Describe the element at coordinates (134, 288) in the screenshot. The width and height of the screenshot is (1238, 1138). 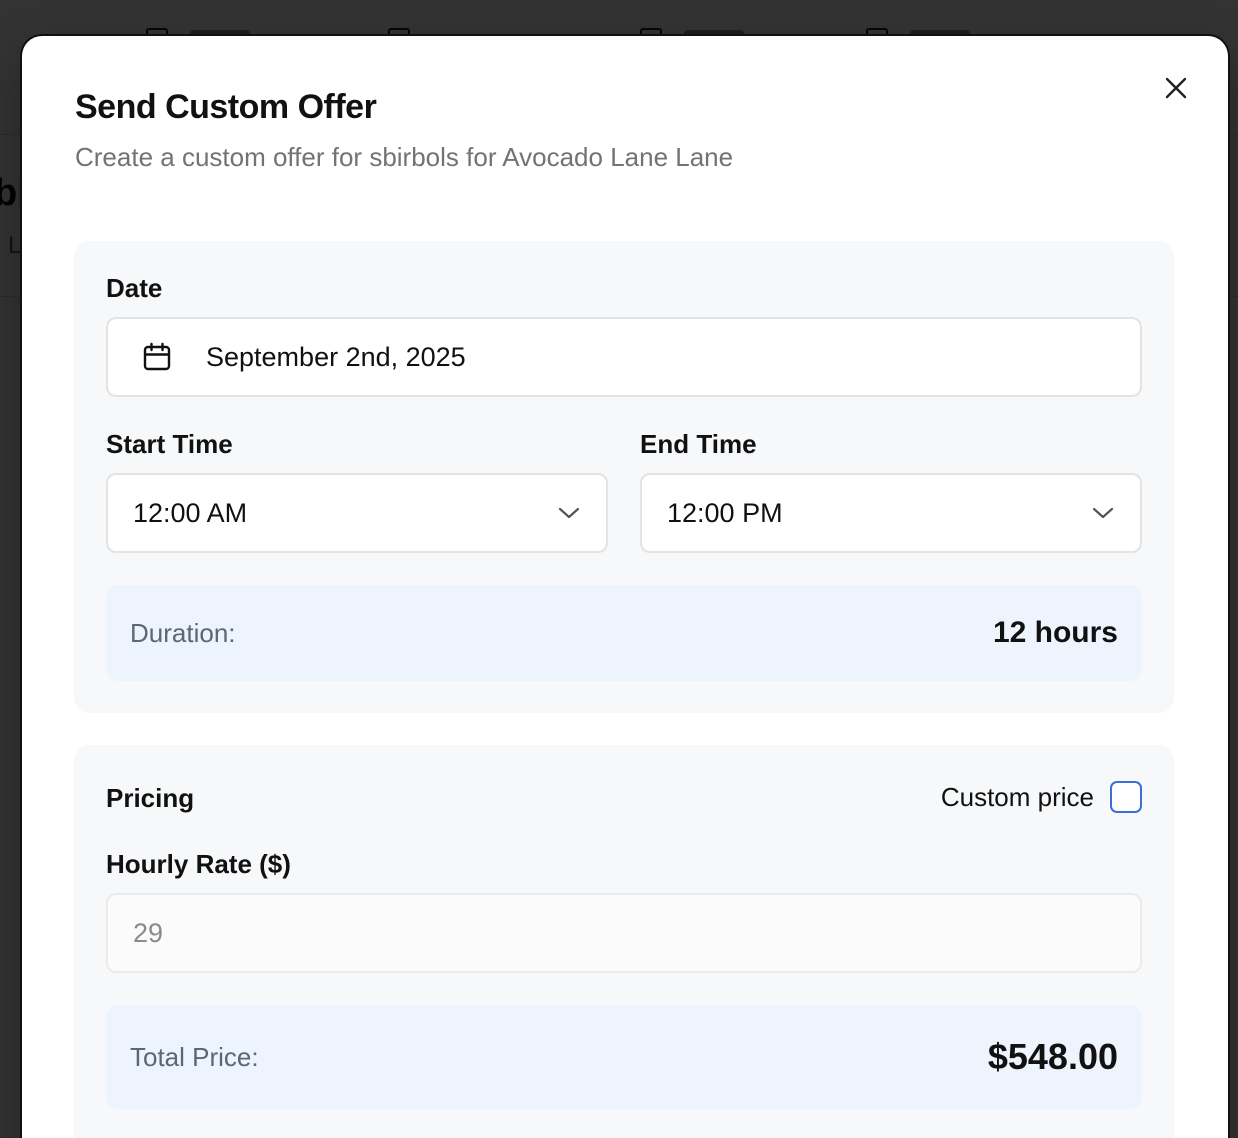
I see `date-label: Date` at that location.